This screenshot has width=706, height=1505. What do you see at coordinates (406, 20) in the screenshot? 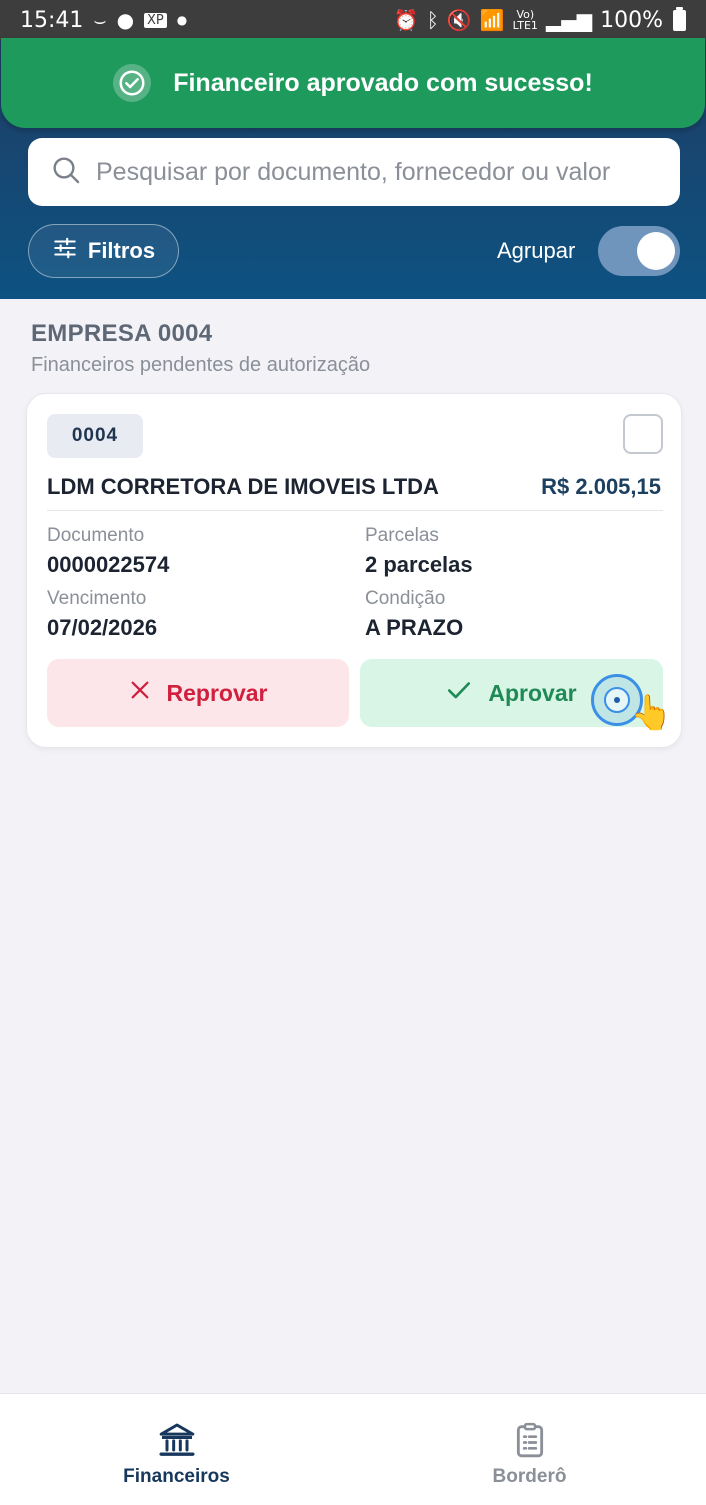
I see `alarm-icon: ⏰` at bounding box center [406, 20].